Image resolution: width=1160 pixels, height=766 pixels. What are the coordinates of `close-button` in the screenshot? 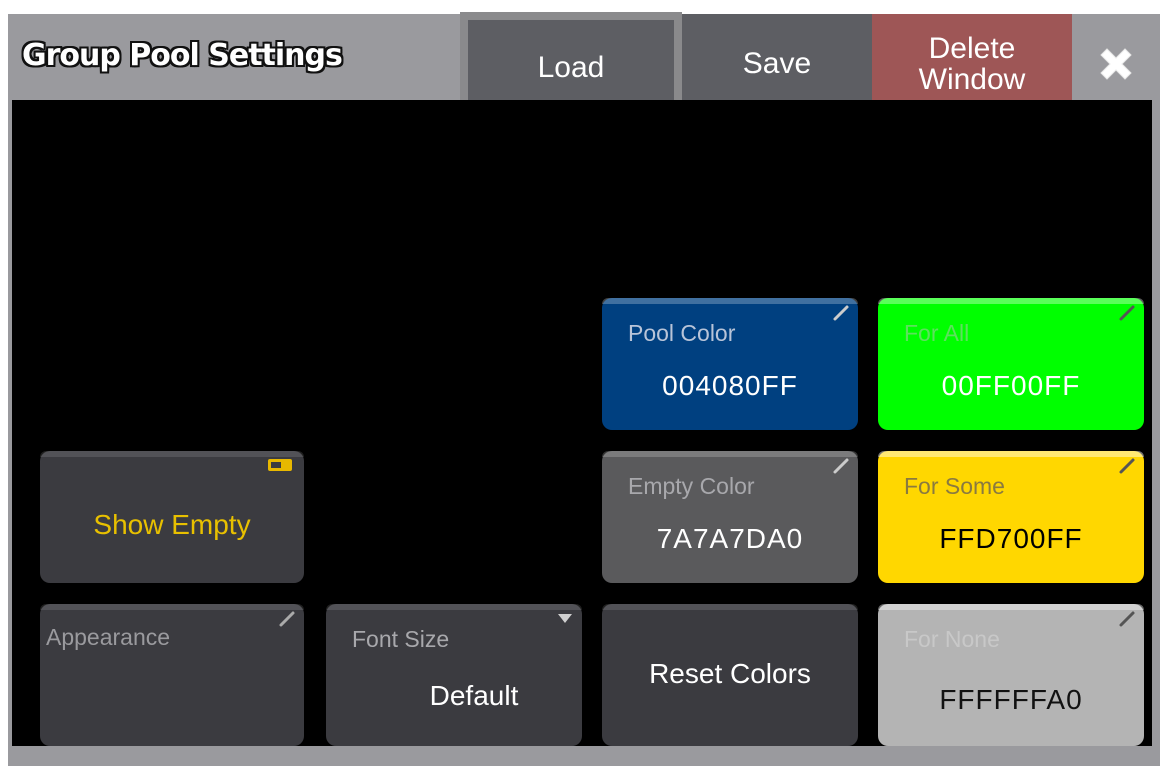 It's located at (1116, 64).